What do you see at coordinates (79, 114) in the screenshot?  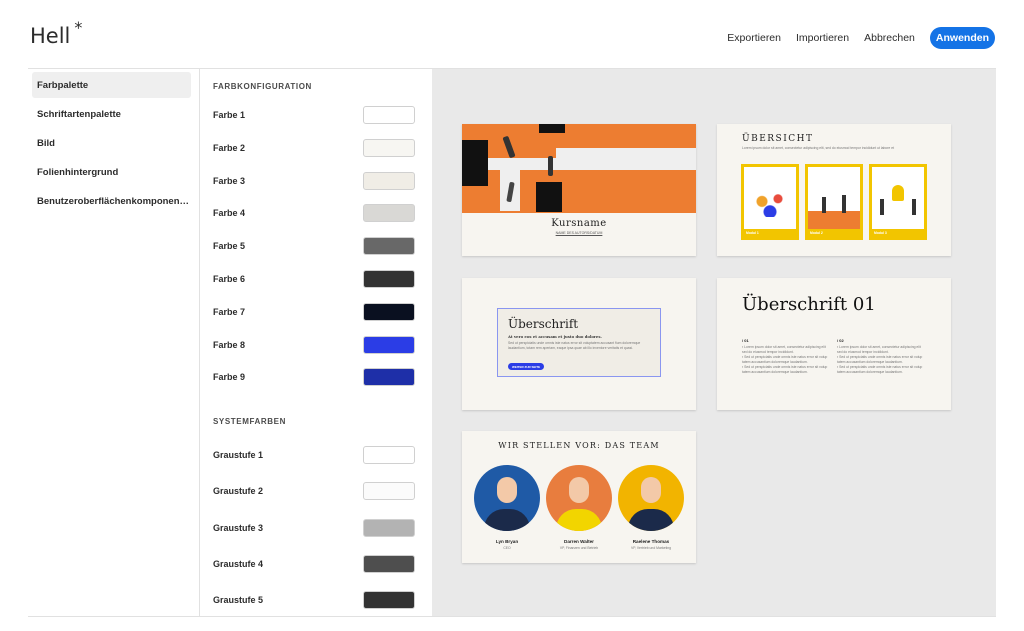 I see `sidebar-item-label: Schriftartenpalette` at bounding box center [79, 114].